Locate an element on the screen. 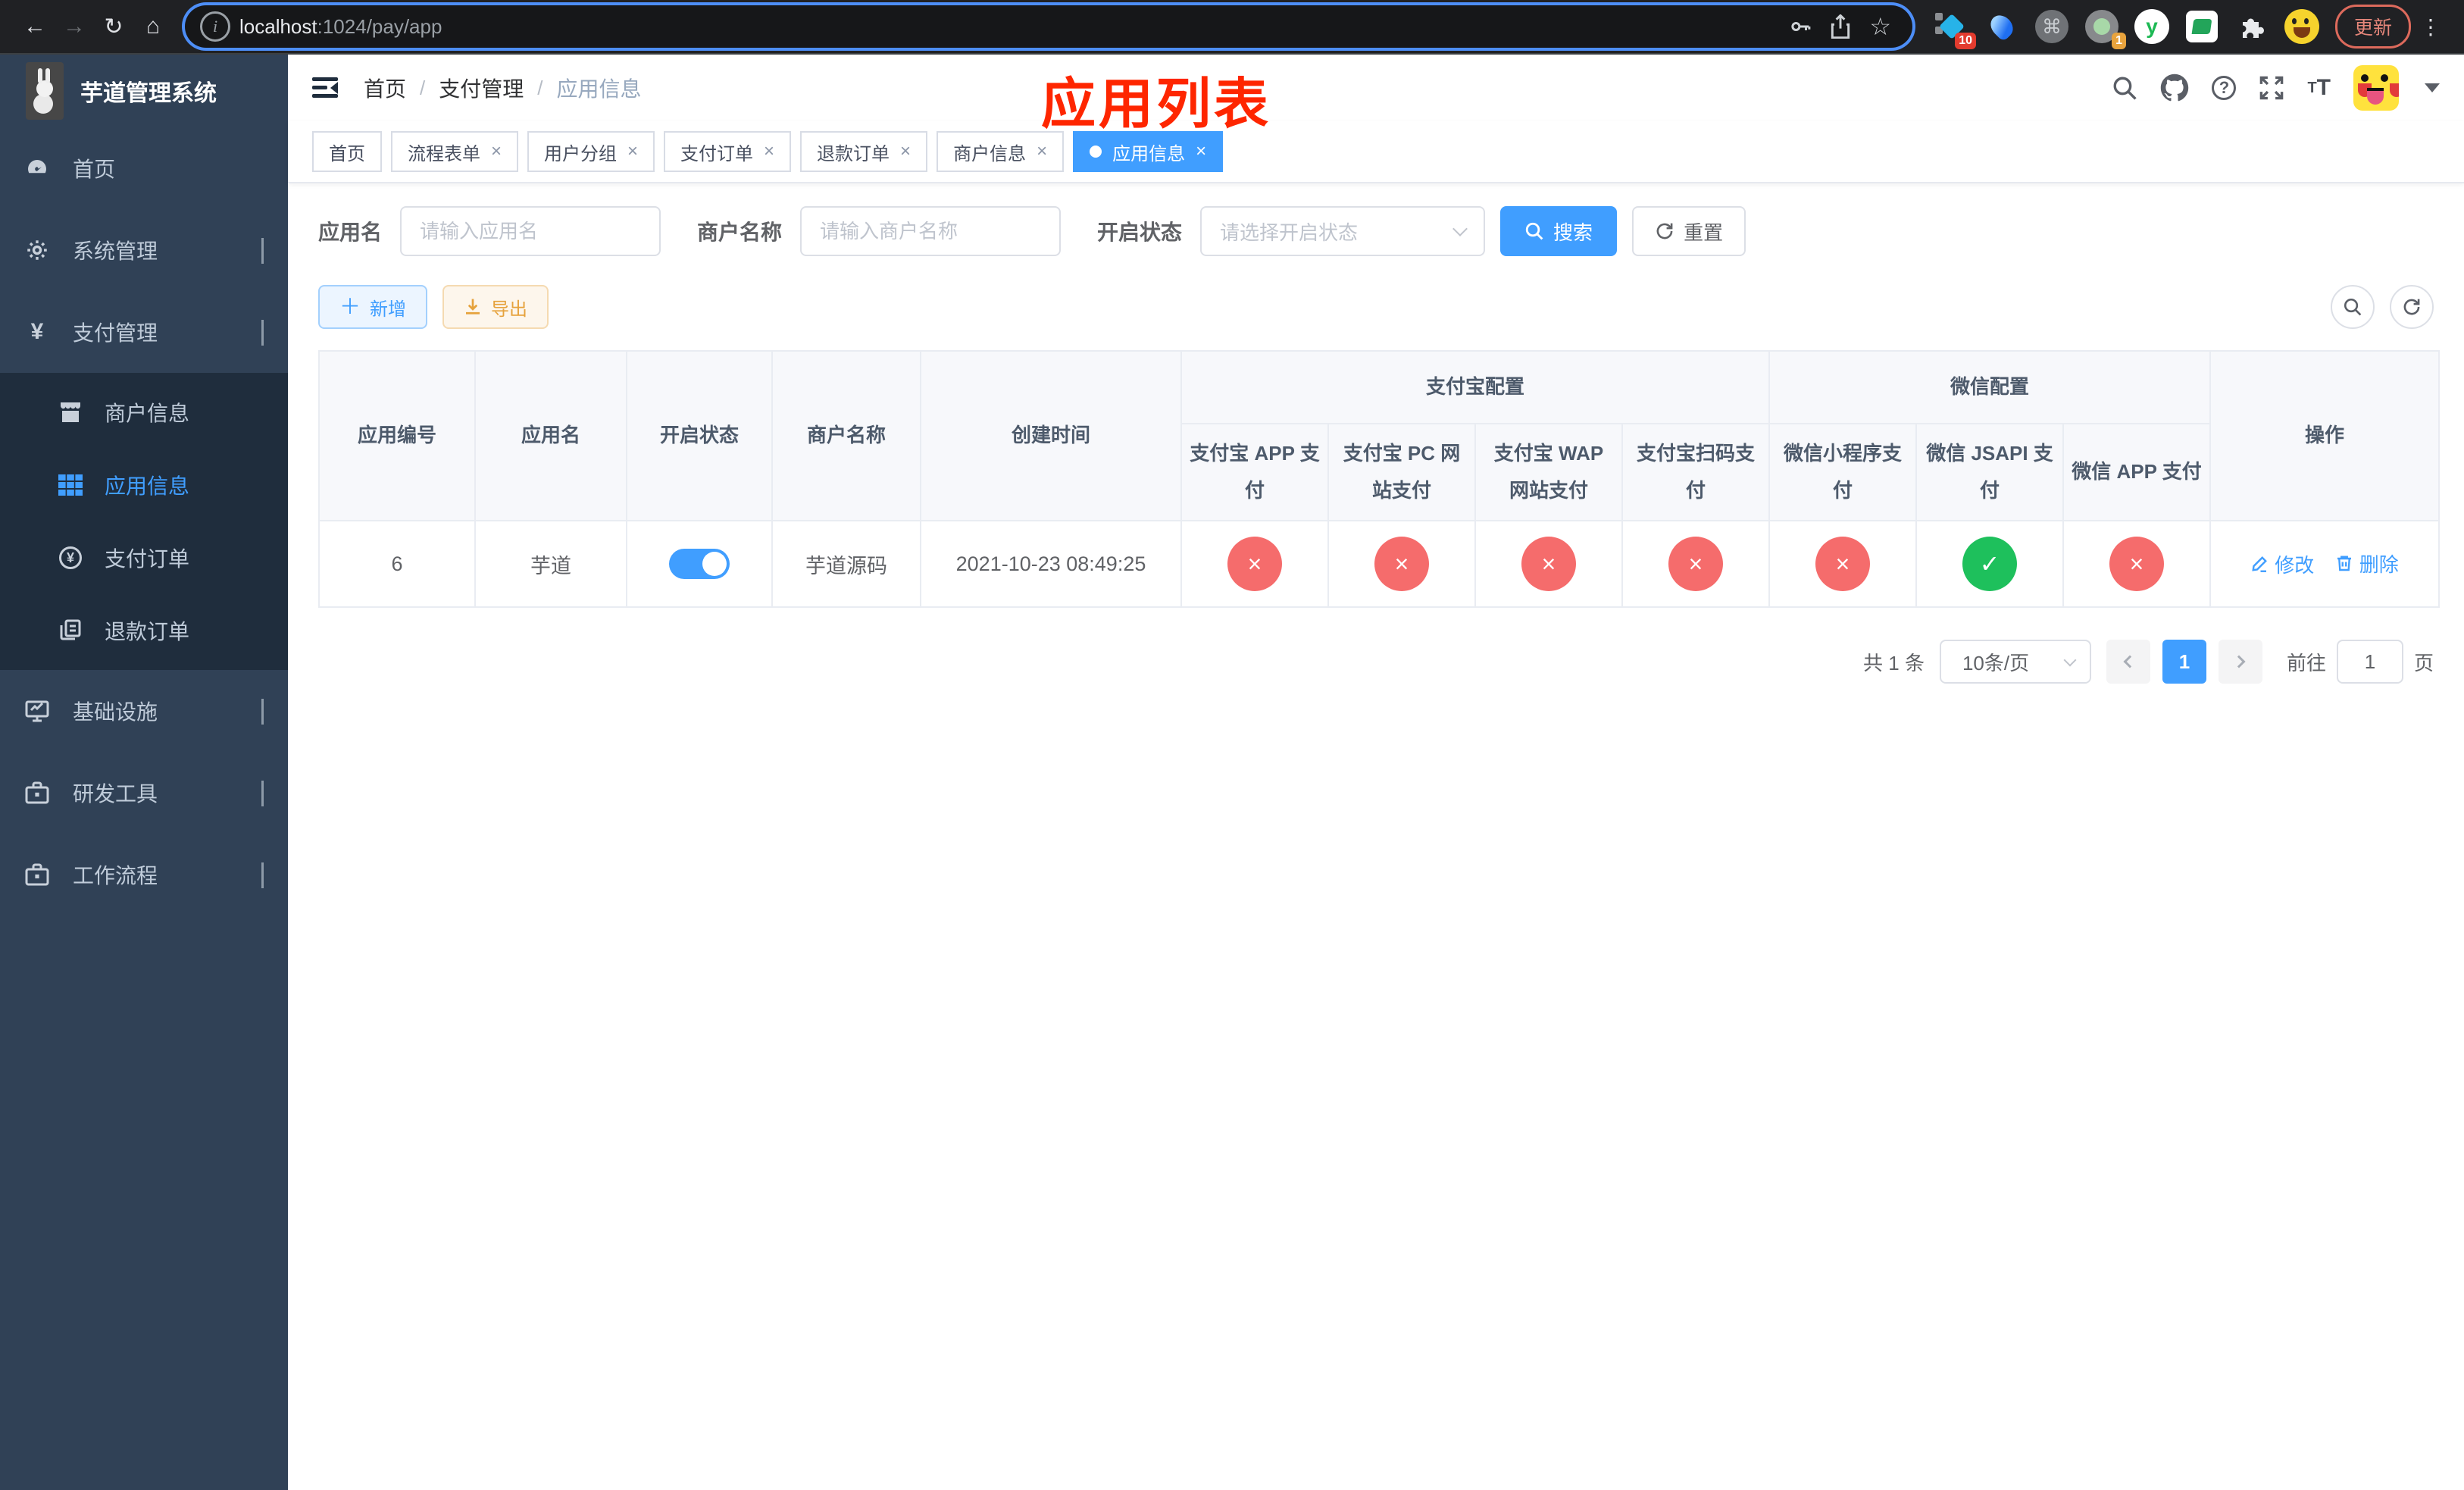 This screenshot has width=2464, height=1490. browser-update-button: 更新 is located at coordinates (2373, 27).